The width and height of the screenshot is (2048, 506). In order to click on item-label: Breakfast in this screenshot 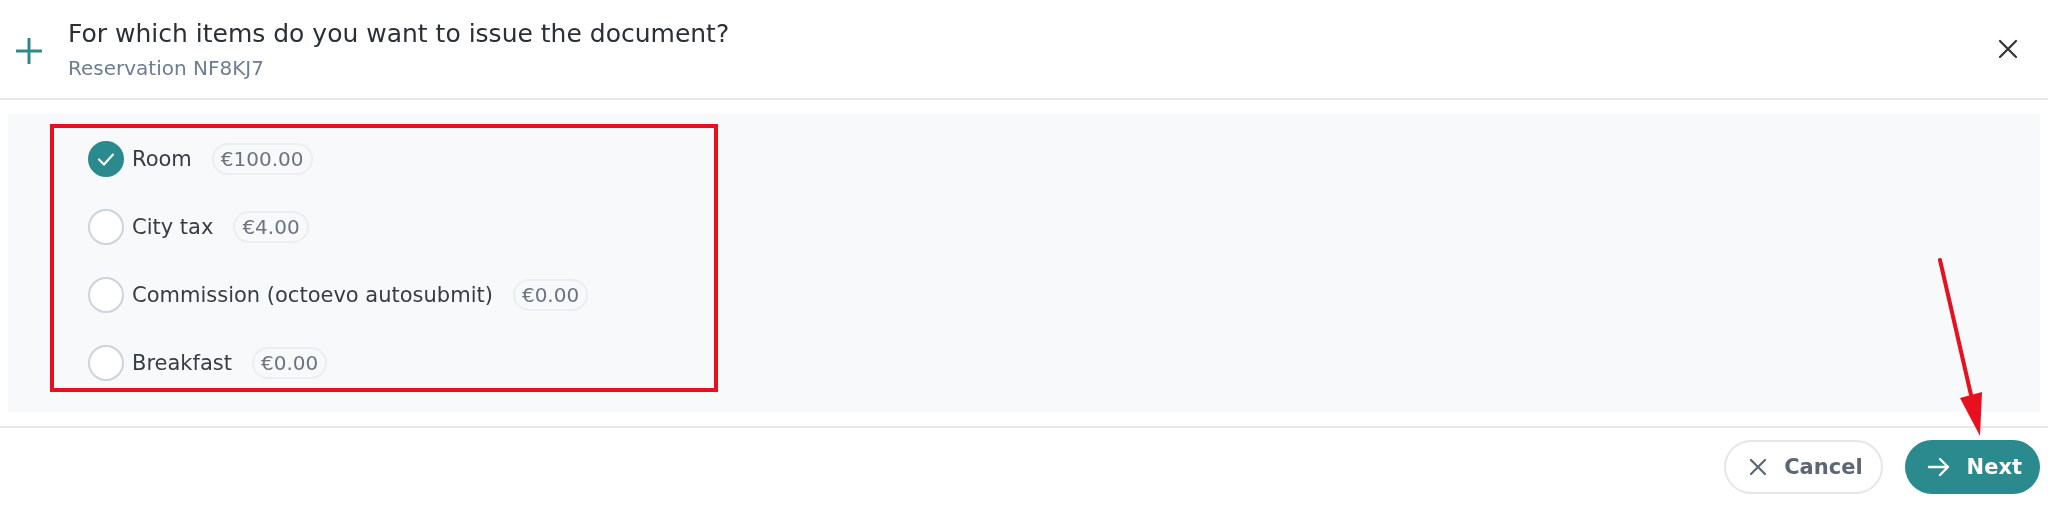, I will do `click(182, 363)`.